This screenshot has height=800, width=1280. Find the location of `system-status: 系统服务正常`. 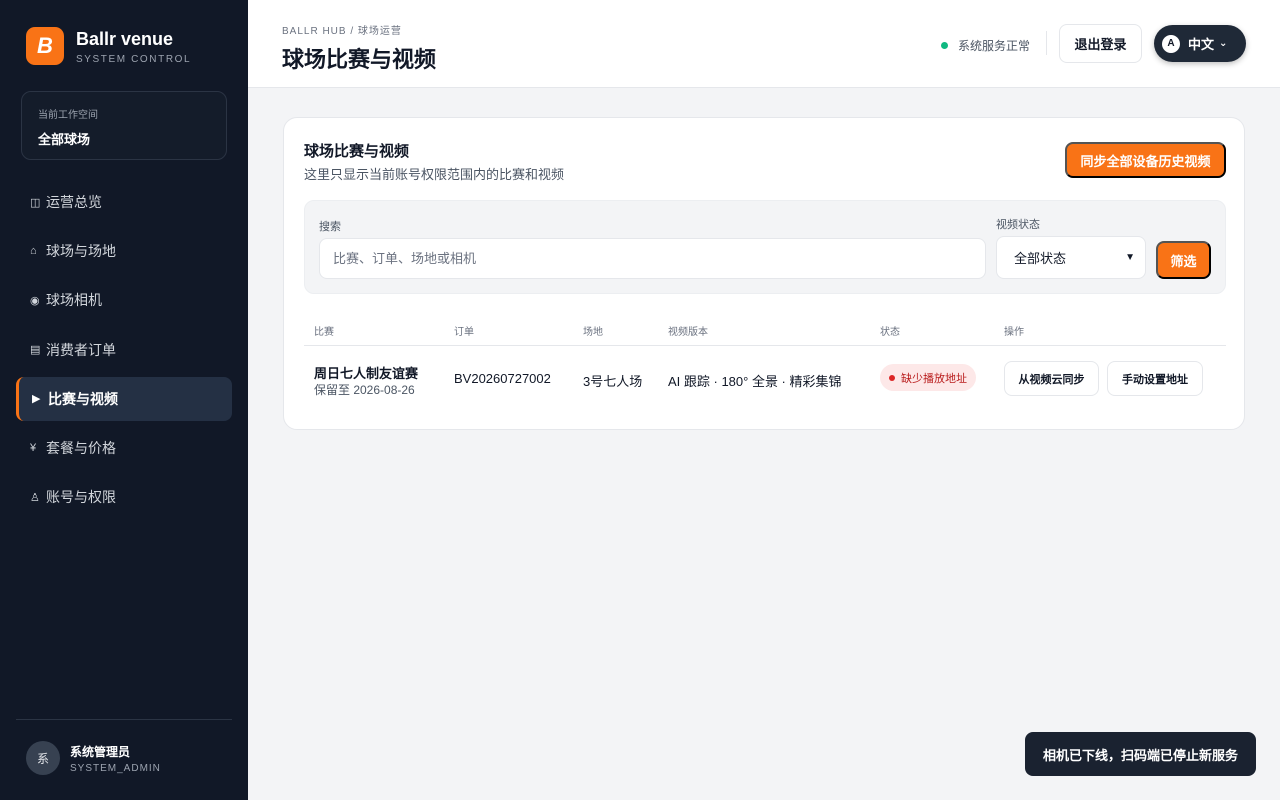

system-status: 系统服务正常 is located at coordinates (985, 45).